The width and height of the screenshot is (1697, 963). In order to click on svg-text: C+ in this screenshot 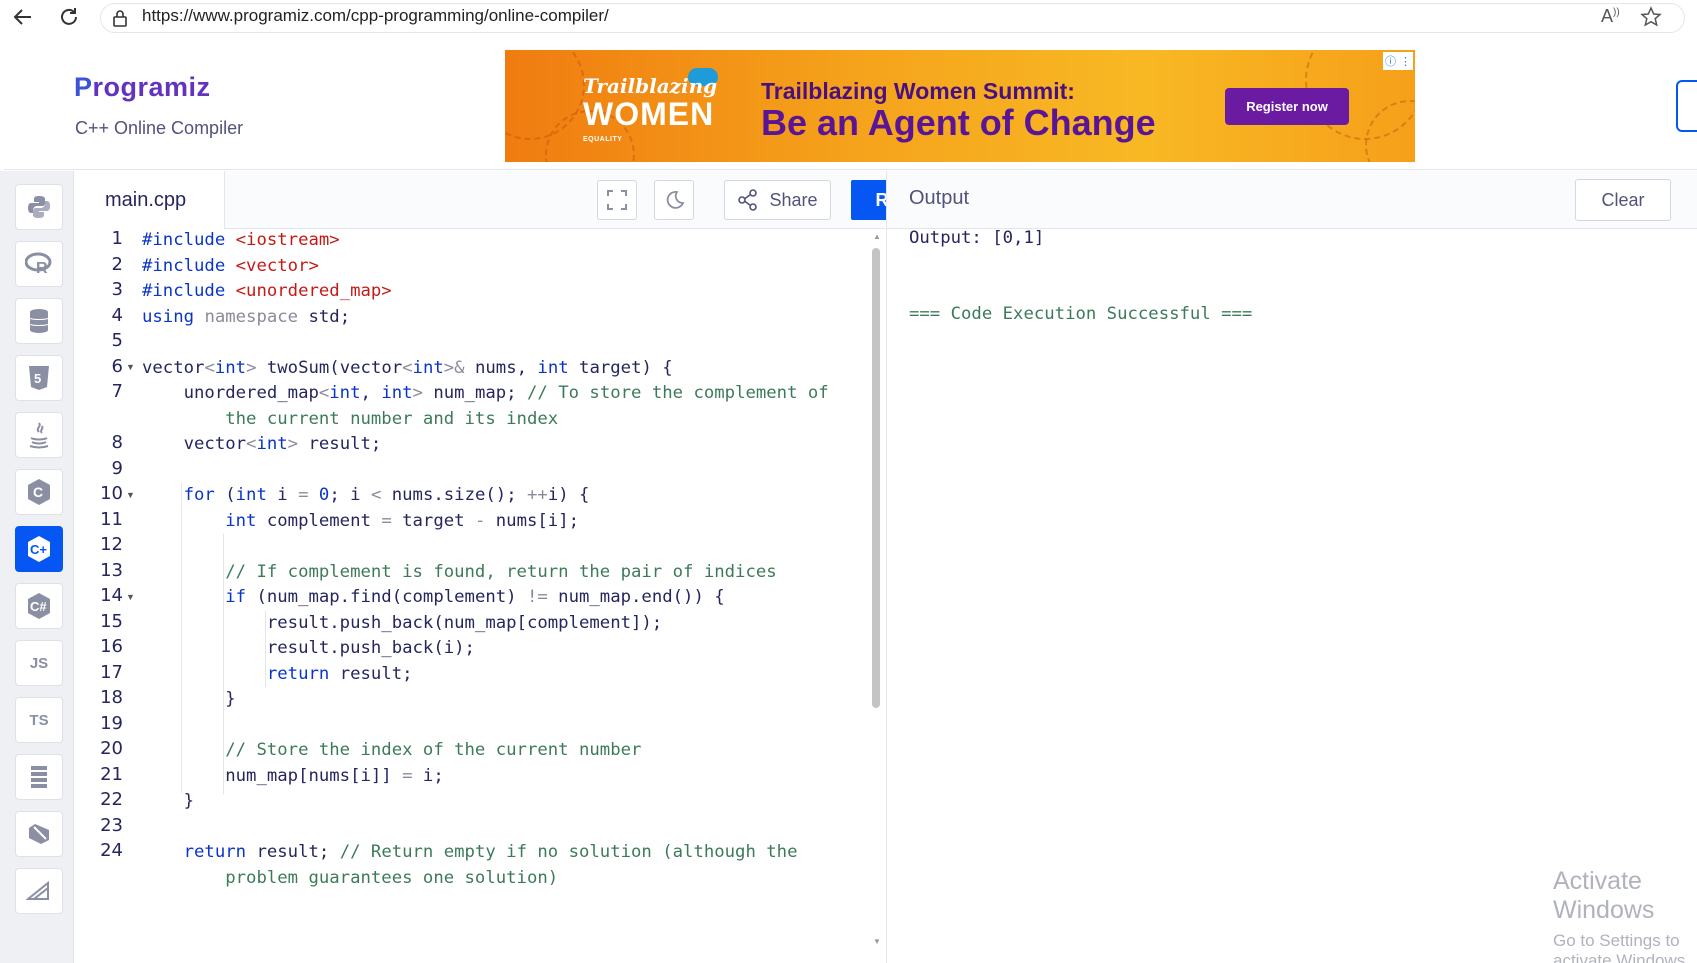, I will do `click(38, 549)`.